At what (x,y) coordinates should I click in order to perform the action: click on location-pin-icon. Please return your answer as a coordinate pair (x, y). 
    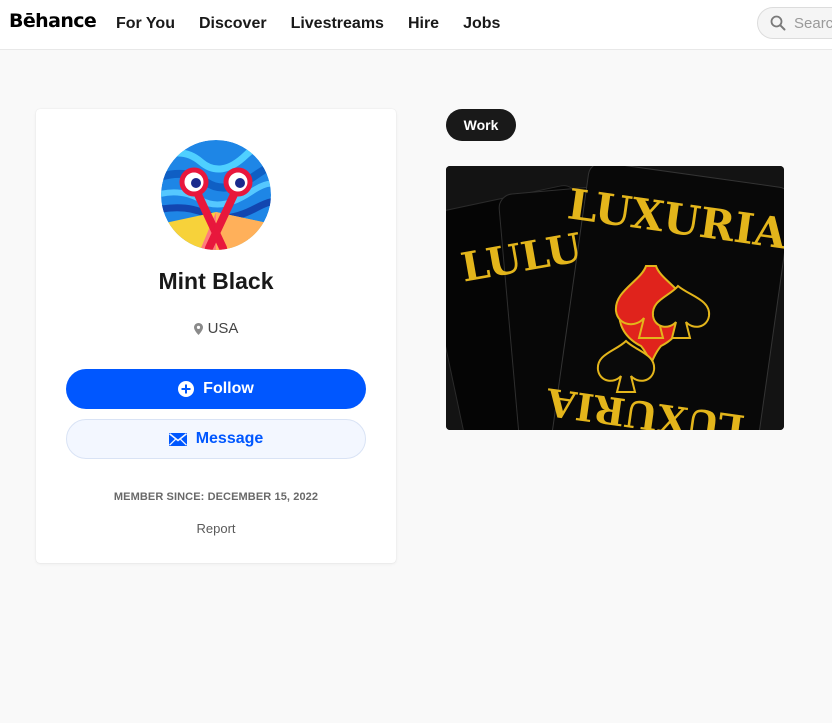
    Looking at the image, I should click on (198, 328).